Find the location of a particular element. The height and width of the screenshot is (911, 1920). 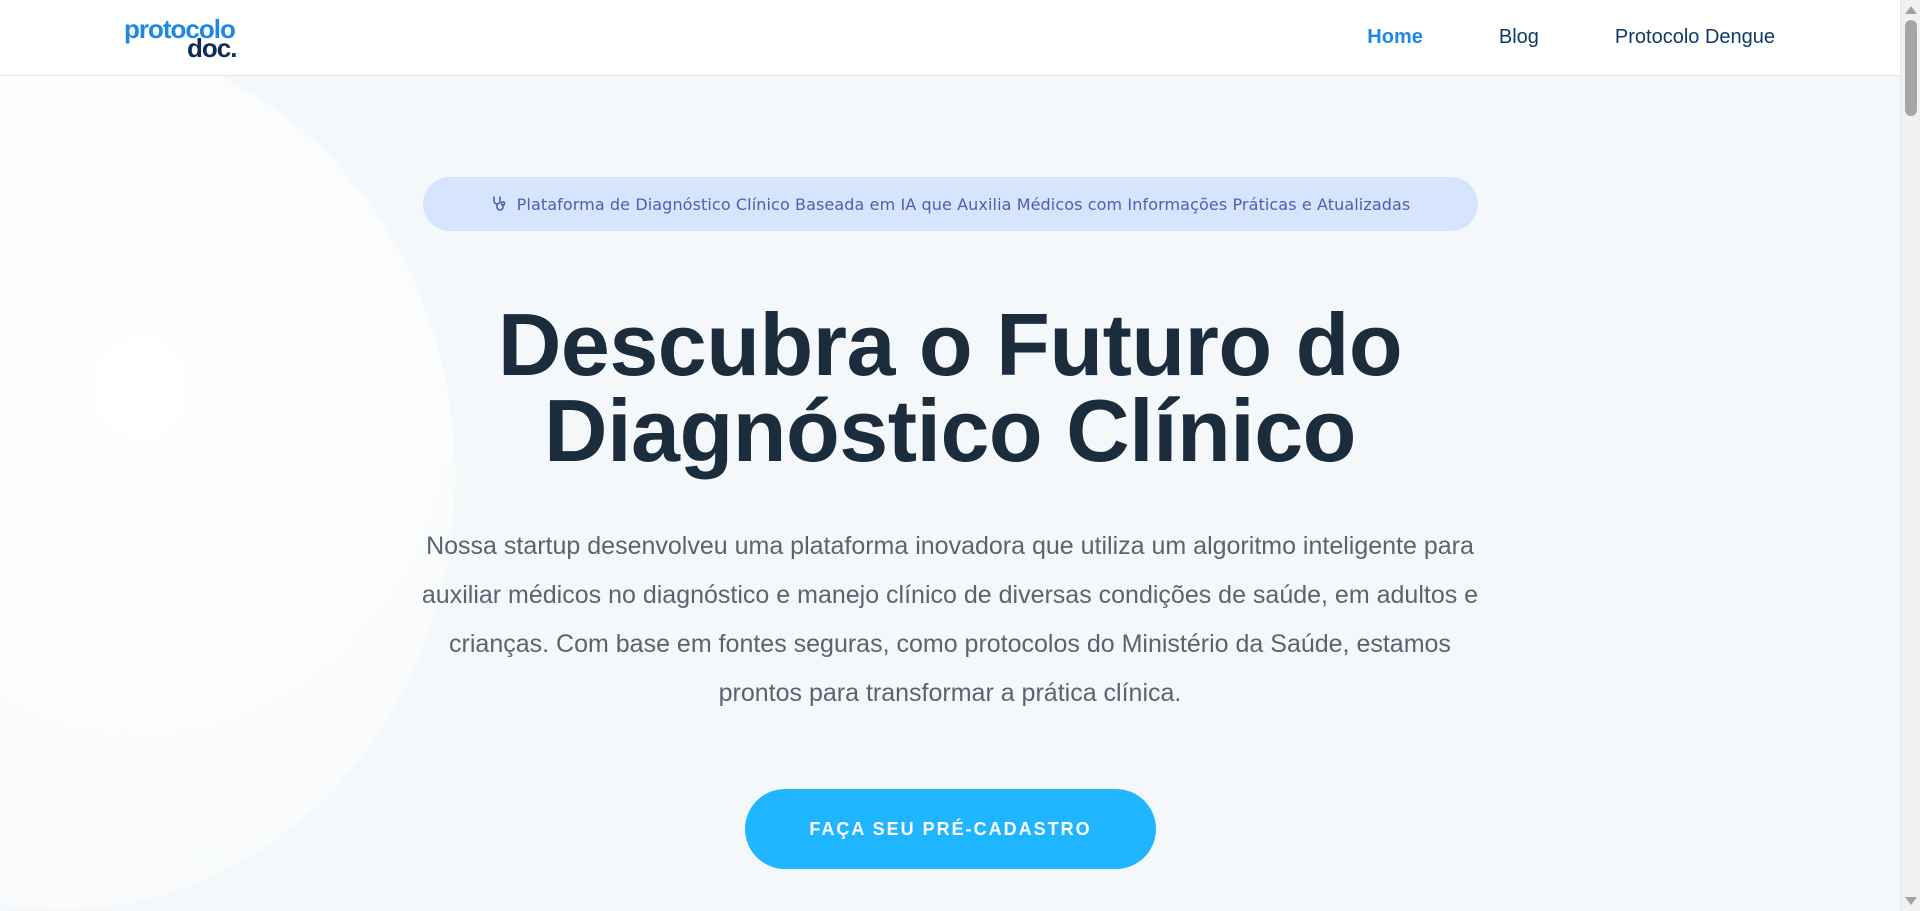

pre-register-button: FAÇA SEU PRÉ-CADASTRO is located at coordinates (950, 829).